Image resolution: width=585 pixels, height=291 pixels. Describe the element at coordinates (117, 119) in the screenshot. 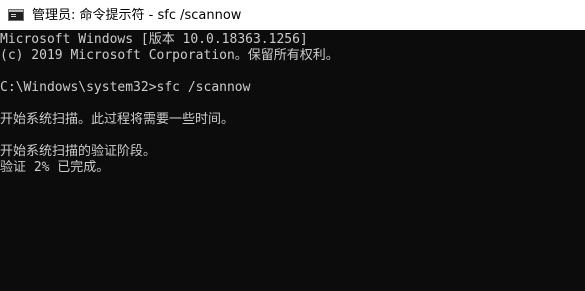

I see `console-line-scan-start: 开始系统扫描。此过程将需要一些时间。` at that location.